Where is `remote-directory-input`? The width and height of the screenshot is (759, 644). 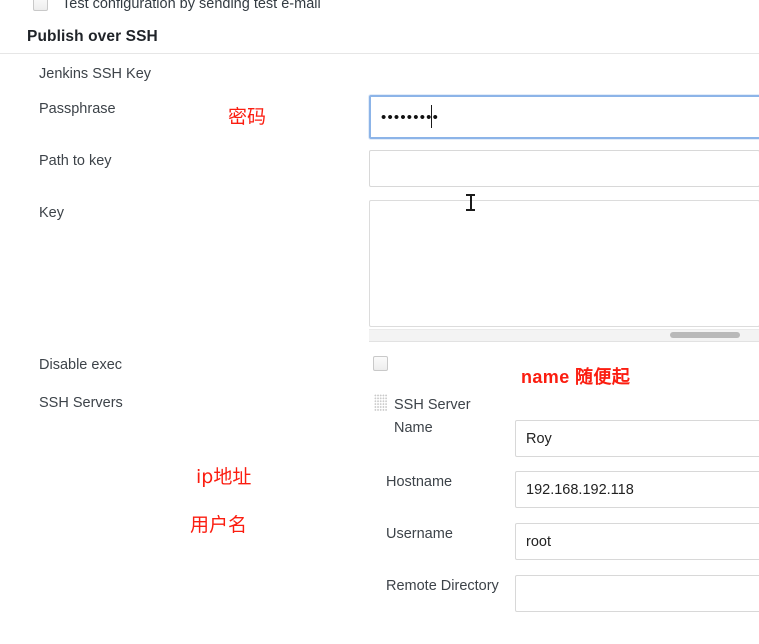
remote-directory-input is located at coordinates (637, 593).